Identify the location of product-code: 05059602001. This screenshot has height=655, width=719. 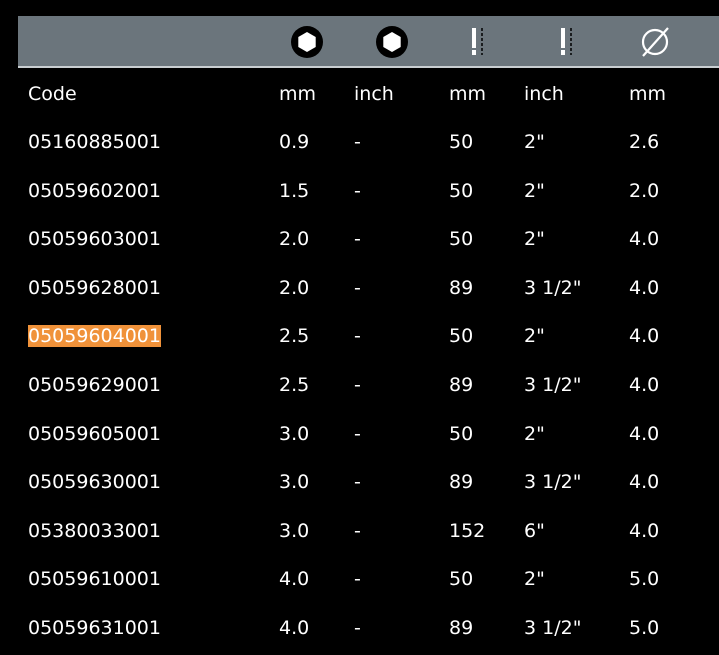
(94, 191).